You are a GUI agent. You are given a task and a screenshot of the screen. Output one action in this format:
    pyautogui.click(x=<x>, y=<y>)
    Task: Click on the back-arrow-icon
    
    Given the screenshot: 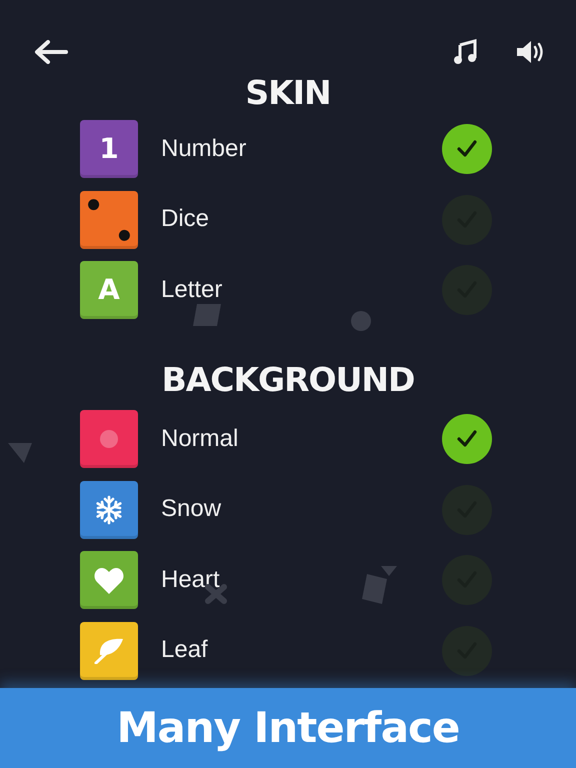 What is the action you would take?
    pyautogui.click(x=51, y=52)
    